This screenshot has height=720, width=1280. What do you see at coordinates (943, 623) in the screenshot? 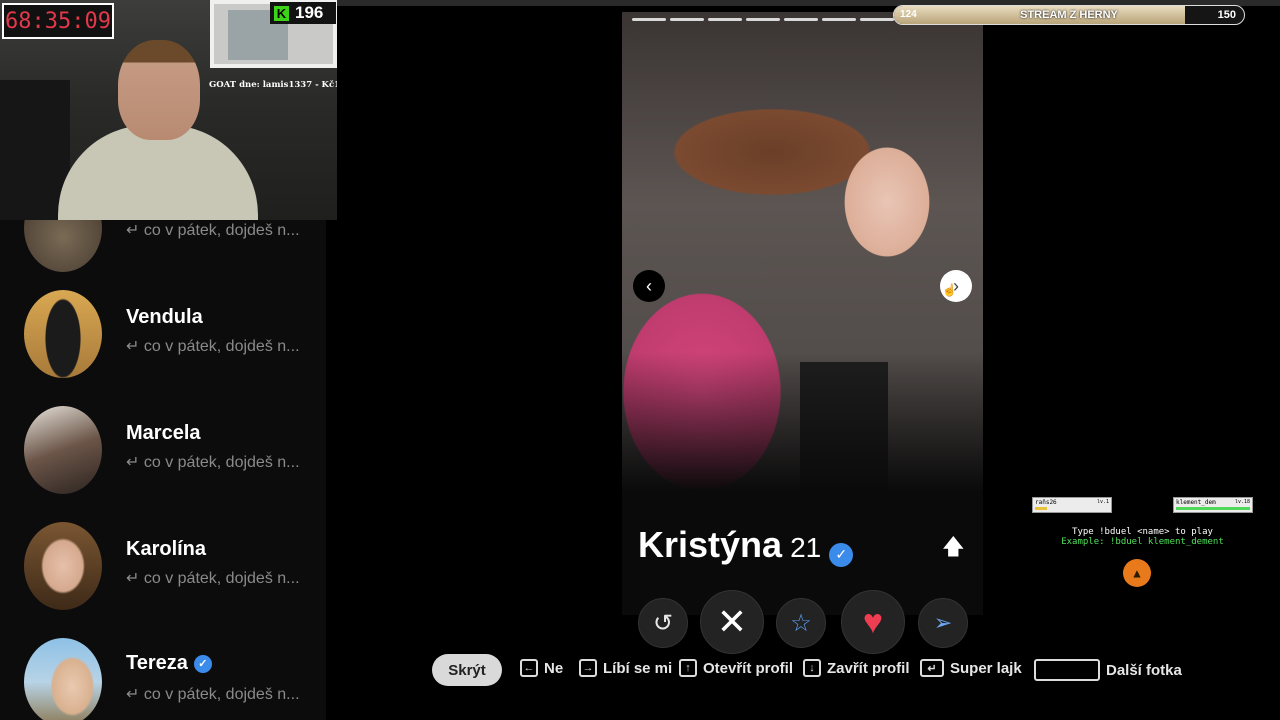
I see `boost-button: ➢` at bounding box center [943, 623].